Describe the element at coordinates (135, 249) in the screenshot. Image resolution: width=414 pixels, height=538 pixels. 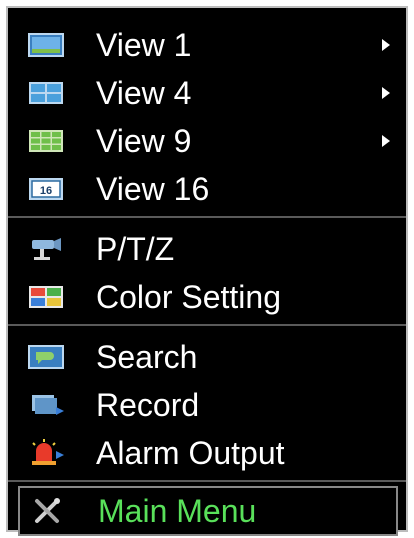
I see `menu-item-label: P/T/Z` at that location.